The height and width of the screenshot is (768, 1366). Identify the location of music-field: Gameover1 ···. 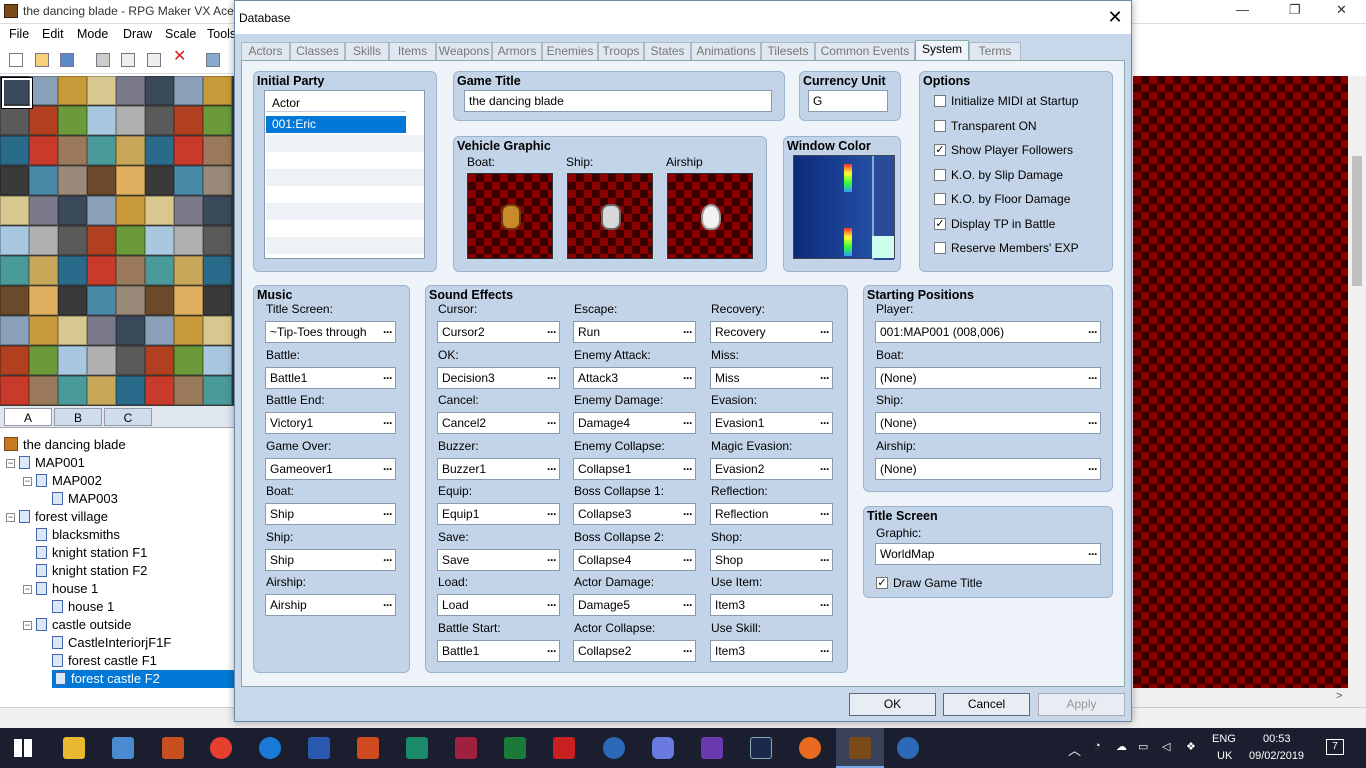
(330, 468).